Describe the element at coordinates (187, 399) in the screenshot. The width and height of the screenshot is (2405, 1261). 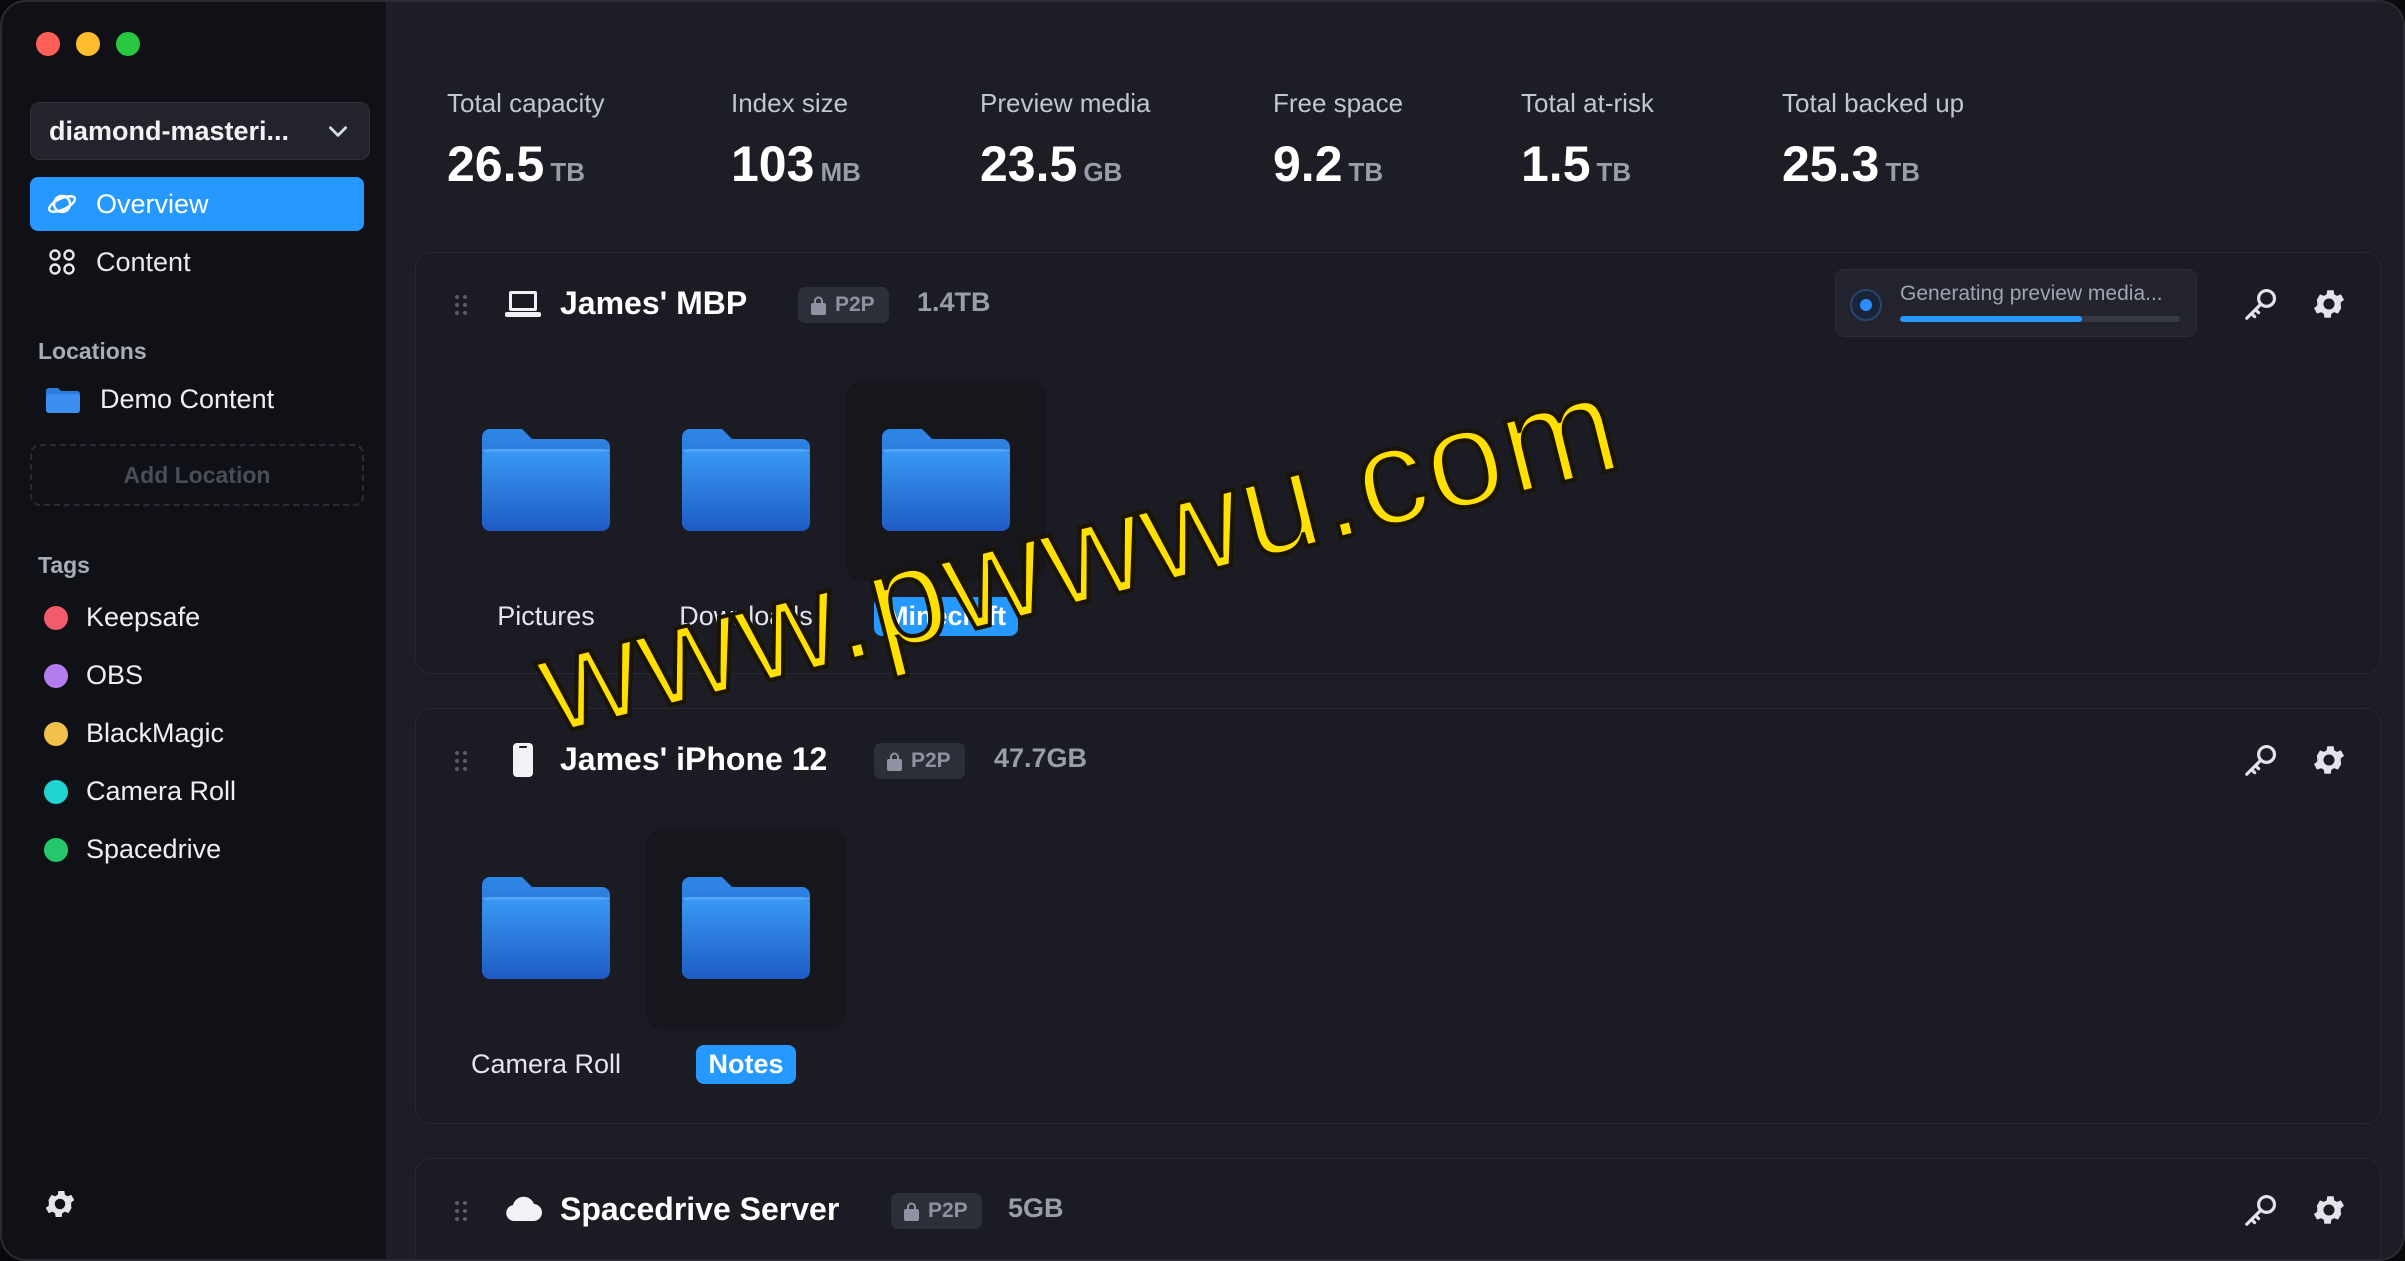
I see `location-label: Demo Content` at that location.